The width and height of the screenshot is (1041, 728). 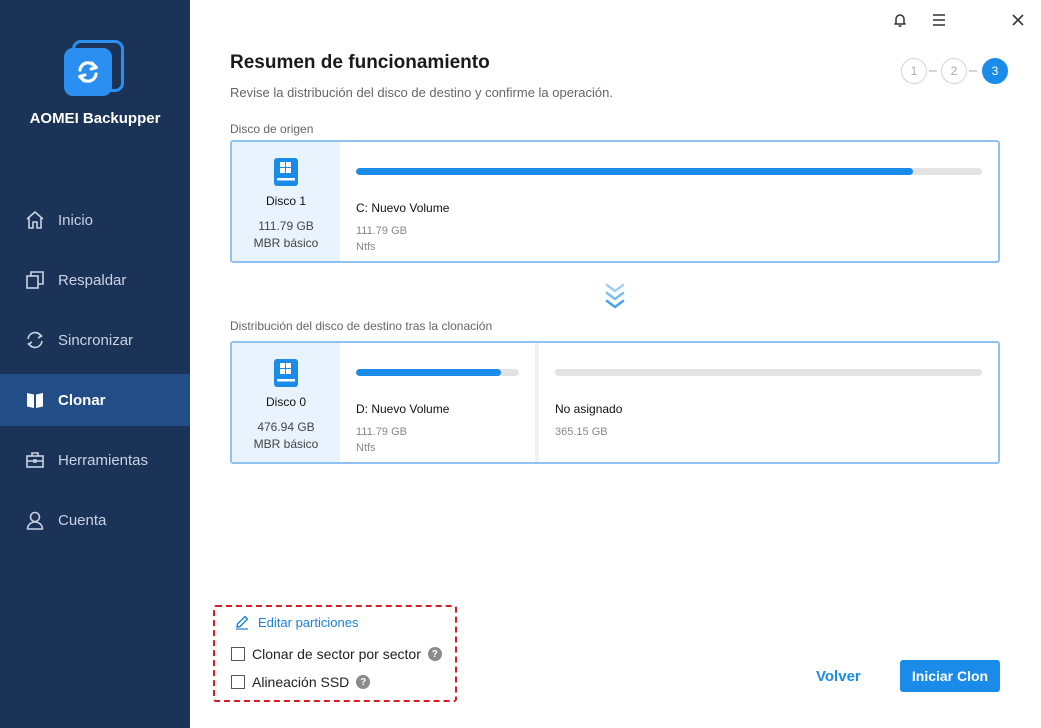 I want to click on partition-d: D: Nuevo Volume 111.79 GB Ntfs, so click(x=437, y=402).